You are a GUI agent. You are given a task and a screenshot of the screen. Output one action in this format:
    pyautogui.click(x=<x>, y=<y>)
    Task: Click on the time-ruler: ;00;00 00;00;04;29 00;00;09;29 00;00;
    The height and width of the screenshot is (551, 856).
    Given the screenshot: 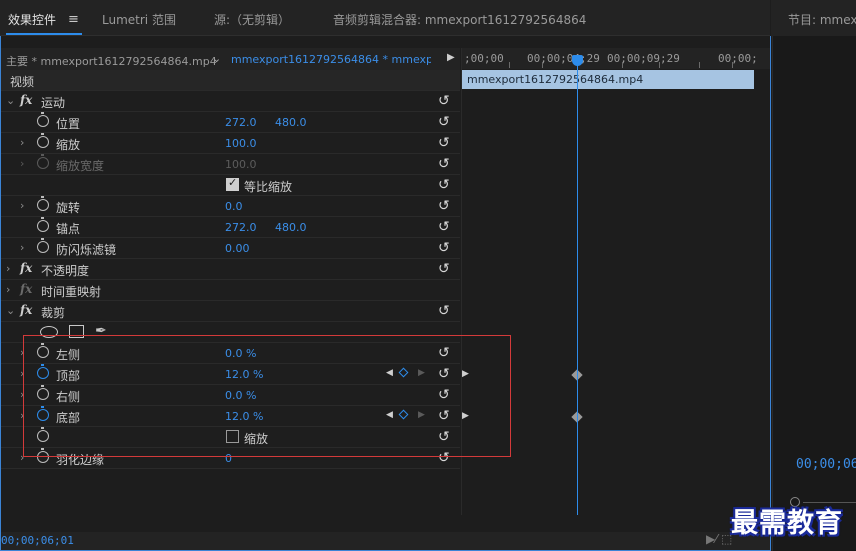 What is the action you would take?
    pyautogui.click(x=616, y=58)
    